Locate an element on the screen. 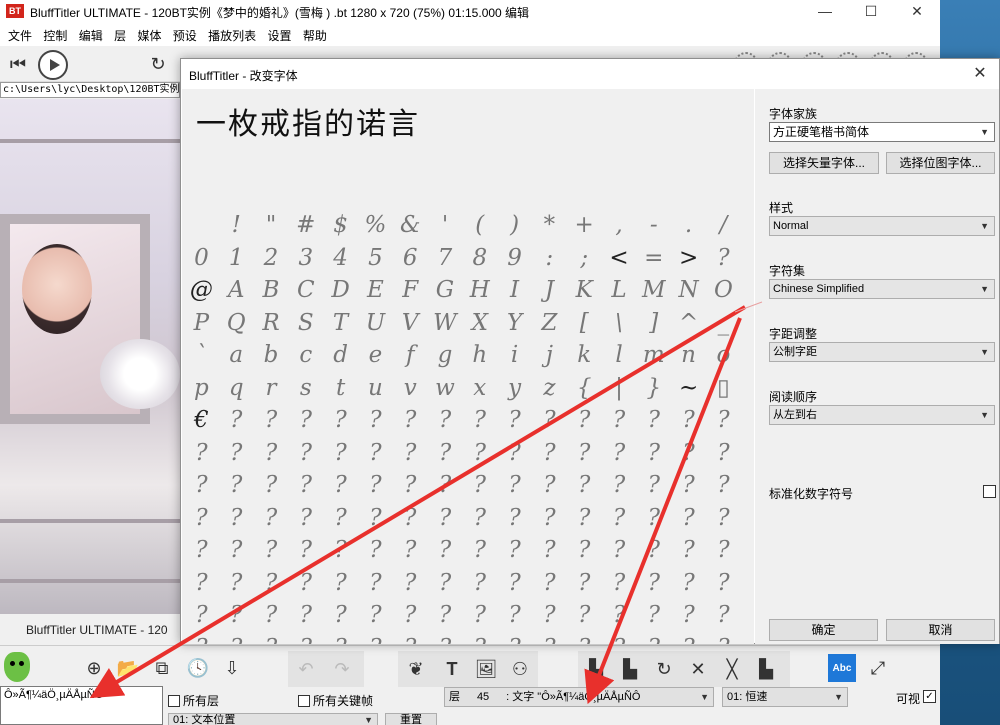  copy-layer-icon: ⧉ is located at coordinates (162, 668).